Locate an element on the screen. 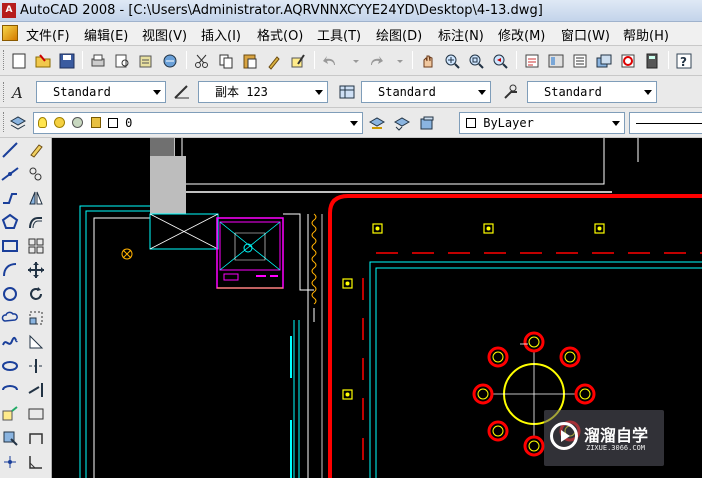 The width and height of the screenshot is (702, 478). spline-icon is located at coordinates (10, 342).